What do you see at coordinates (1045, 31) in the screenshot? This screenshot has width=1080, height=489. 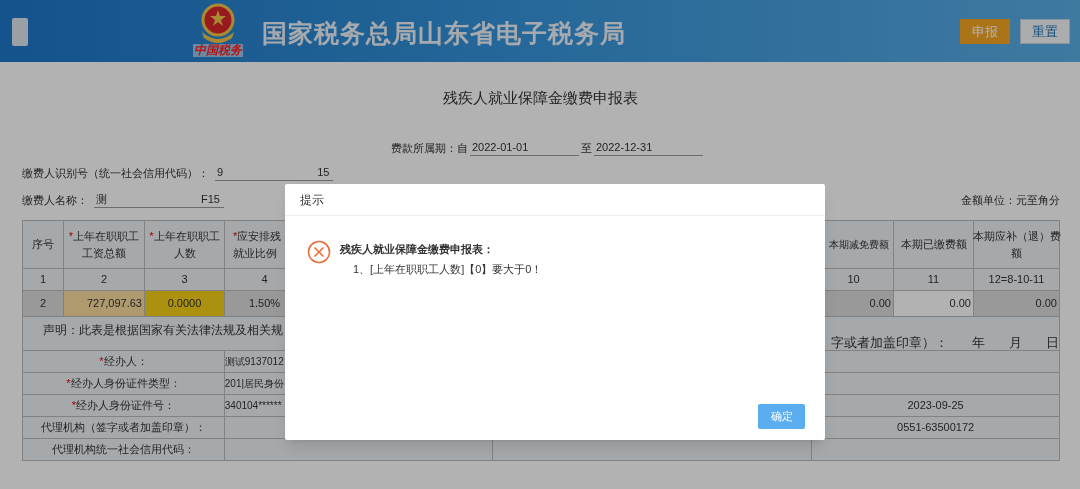 I see `reset-button: 重置` at bounding box center [1045, 31].